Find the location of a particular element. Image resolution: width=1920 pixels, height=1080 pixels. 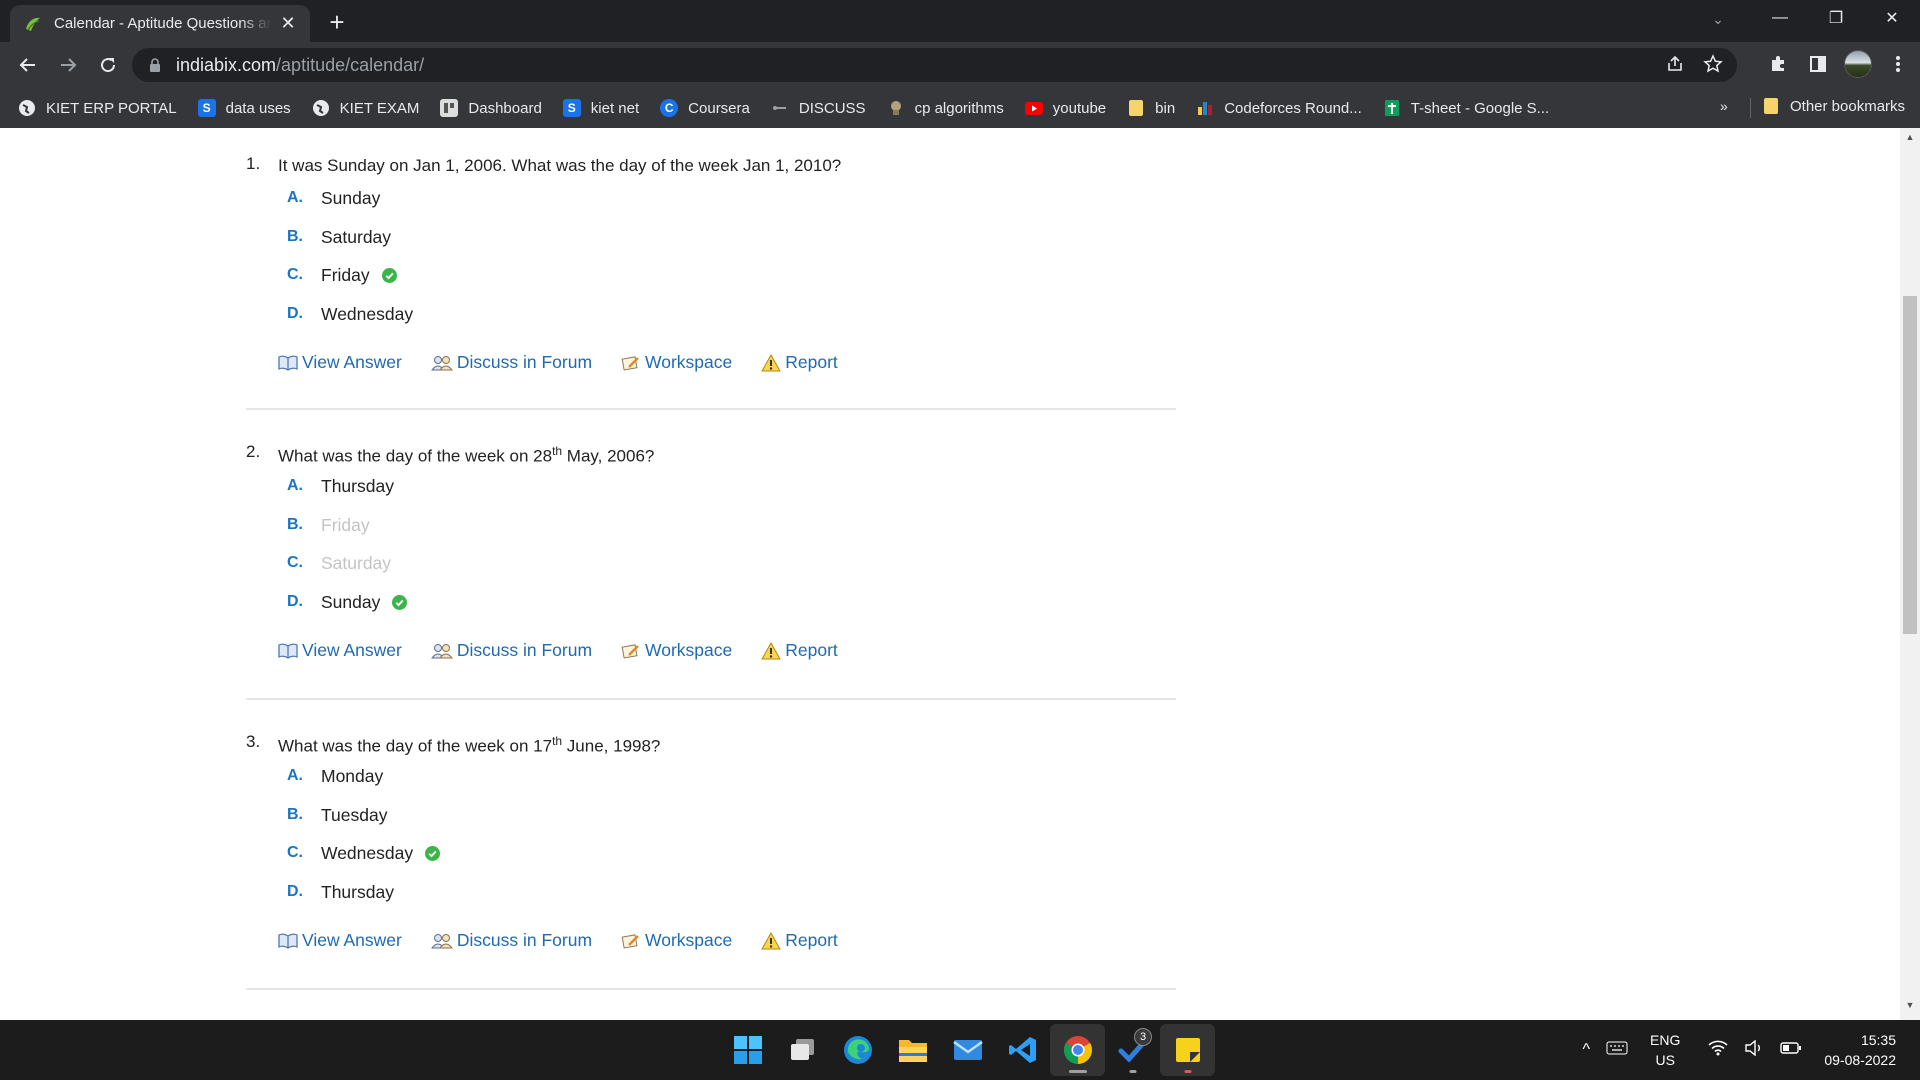

option-a: A. Thursday is located at coordinates (731, 495).